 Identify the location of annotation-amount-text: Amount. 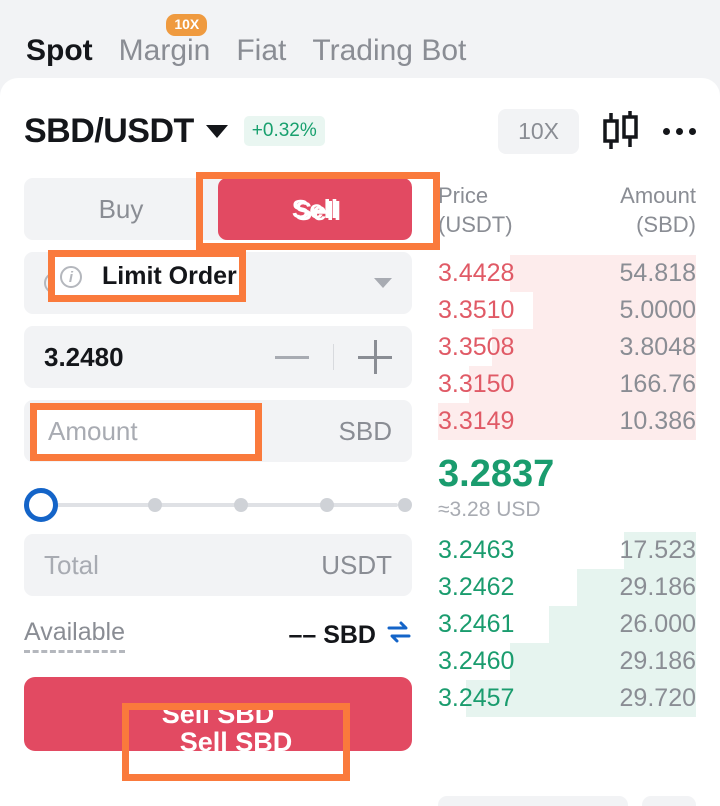
(93, 431).